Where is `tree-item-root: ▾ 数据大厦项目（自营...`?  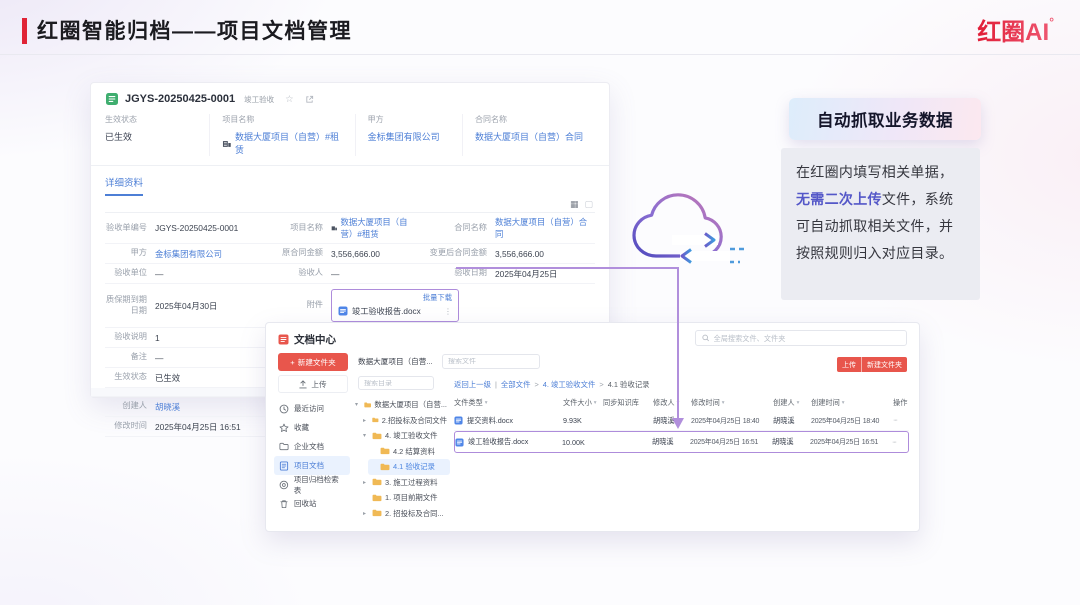
tree-item-root: ▾ 数据大厦项目（自营... is located at coordinates (401, 405).